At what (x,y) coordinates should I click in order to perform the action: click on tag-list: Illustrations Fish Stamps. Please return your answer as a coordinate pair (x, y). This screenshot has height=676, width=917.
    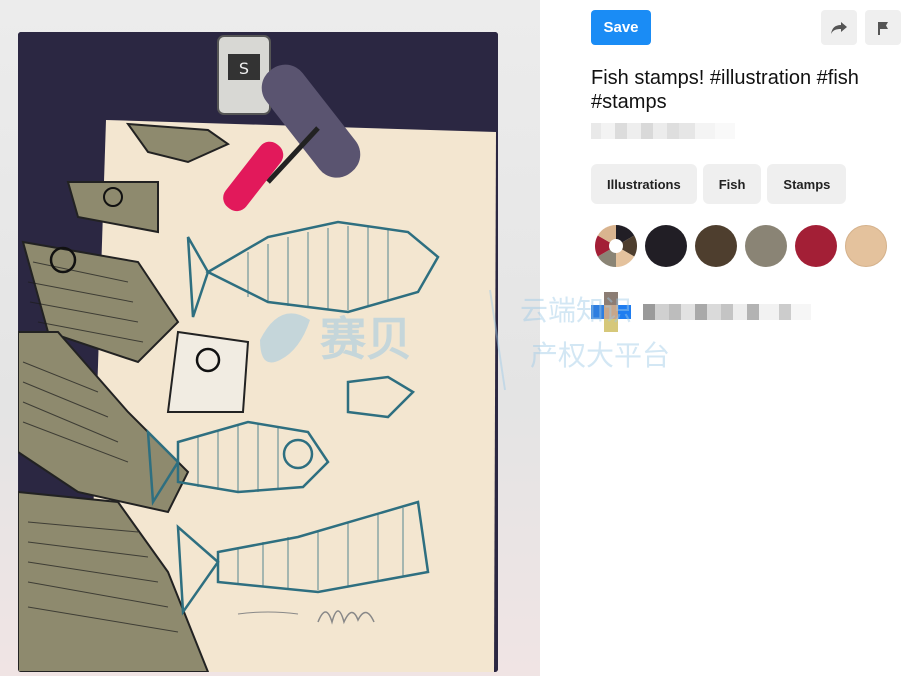
    Looking at the image, I should click on (719, 184).